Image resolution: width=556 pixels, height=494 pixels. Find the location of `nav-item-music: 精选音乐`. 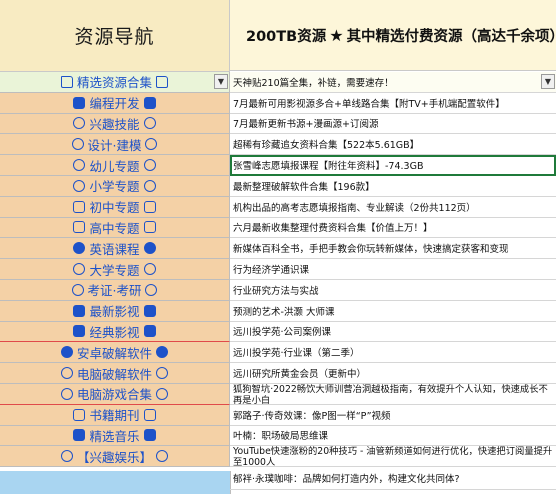

nav-item-music: 精选音乐 is located at coordinates (115, 436).